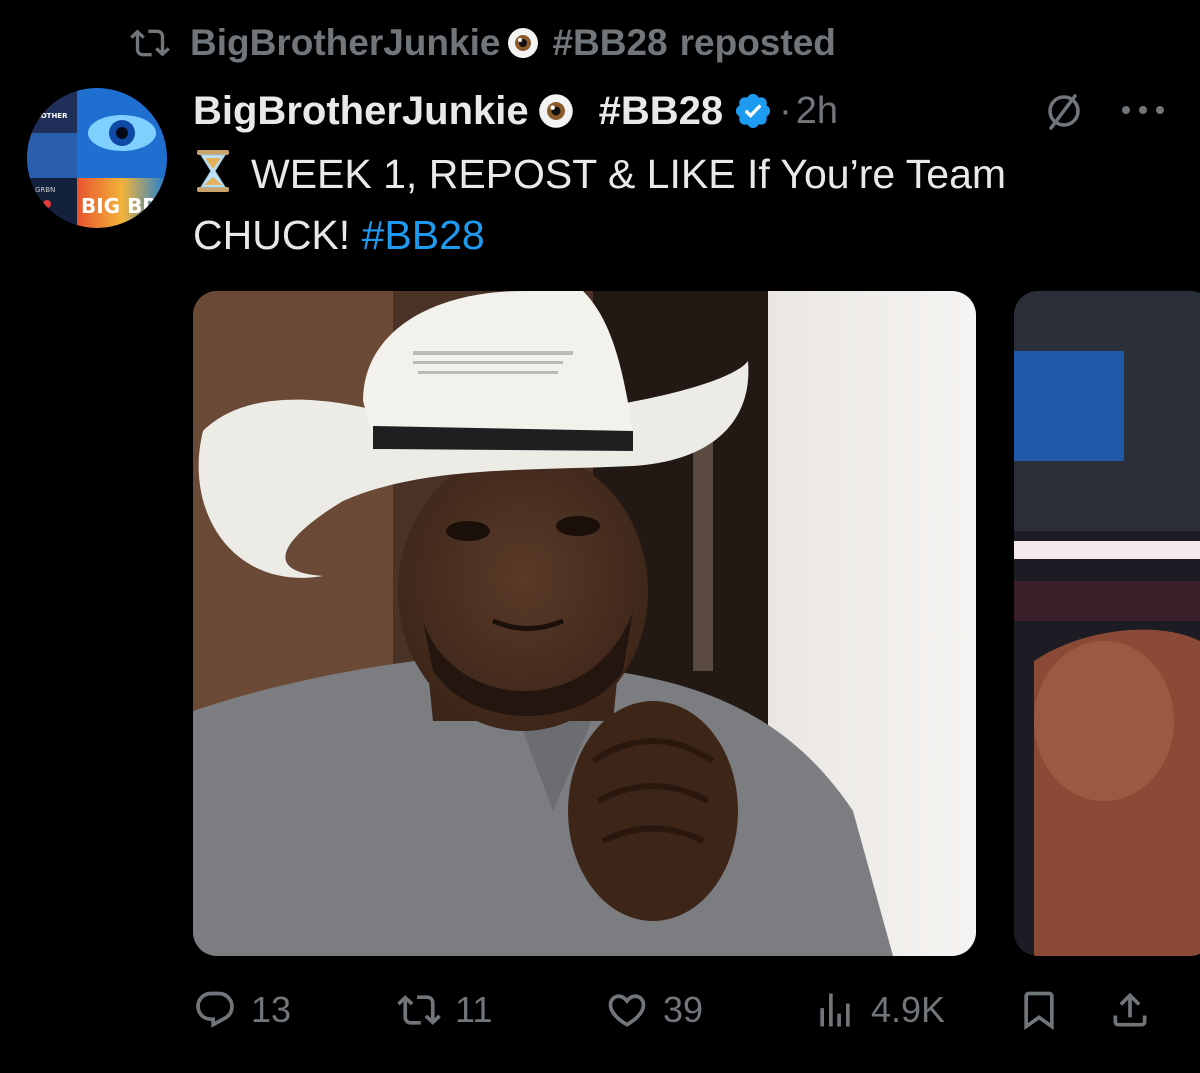 The height and width of the screenshot is (1073, 1200). What do you see at coordinates (757, 42) in the screenshot?
I see `repost-suffix: reposted` at bounding box center [757, 42].